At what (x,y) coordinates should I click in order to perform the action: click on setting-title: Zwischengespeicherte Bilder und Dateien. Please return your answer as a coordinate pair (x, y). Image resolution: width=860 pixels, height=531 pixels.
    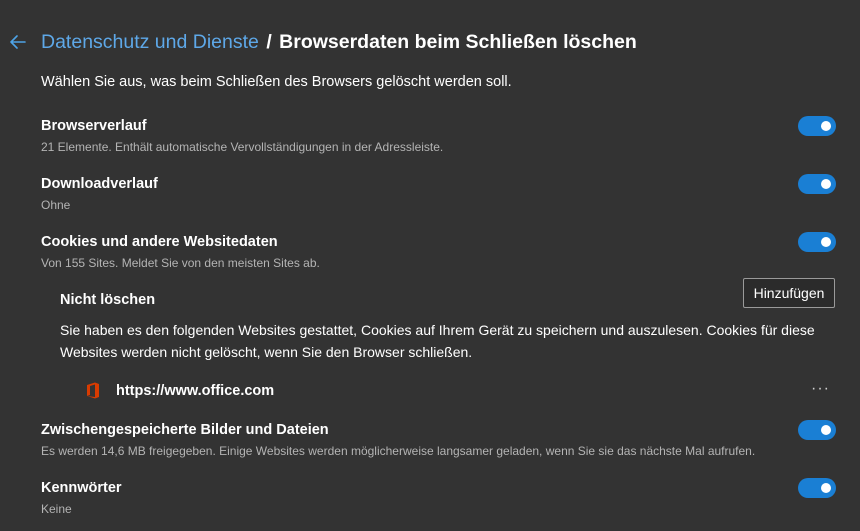
    Looking at the image, I should click on (185, 430).